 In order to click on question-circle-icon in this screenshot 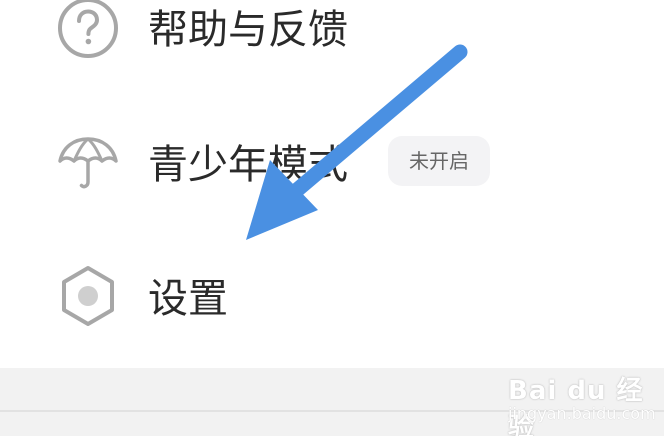, I will do `click(88, 29)`.